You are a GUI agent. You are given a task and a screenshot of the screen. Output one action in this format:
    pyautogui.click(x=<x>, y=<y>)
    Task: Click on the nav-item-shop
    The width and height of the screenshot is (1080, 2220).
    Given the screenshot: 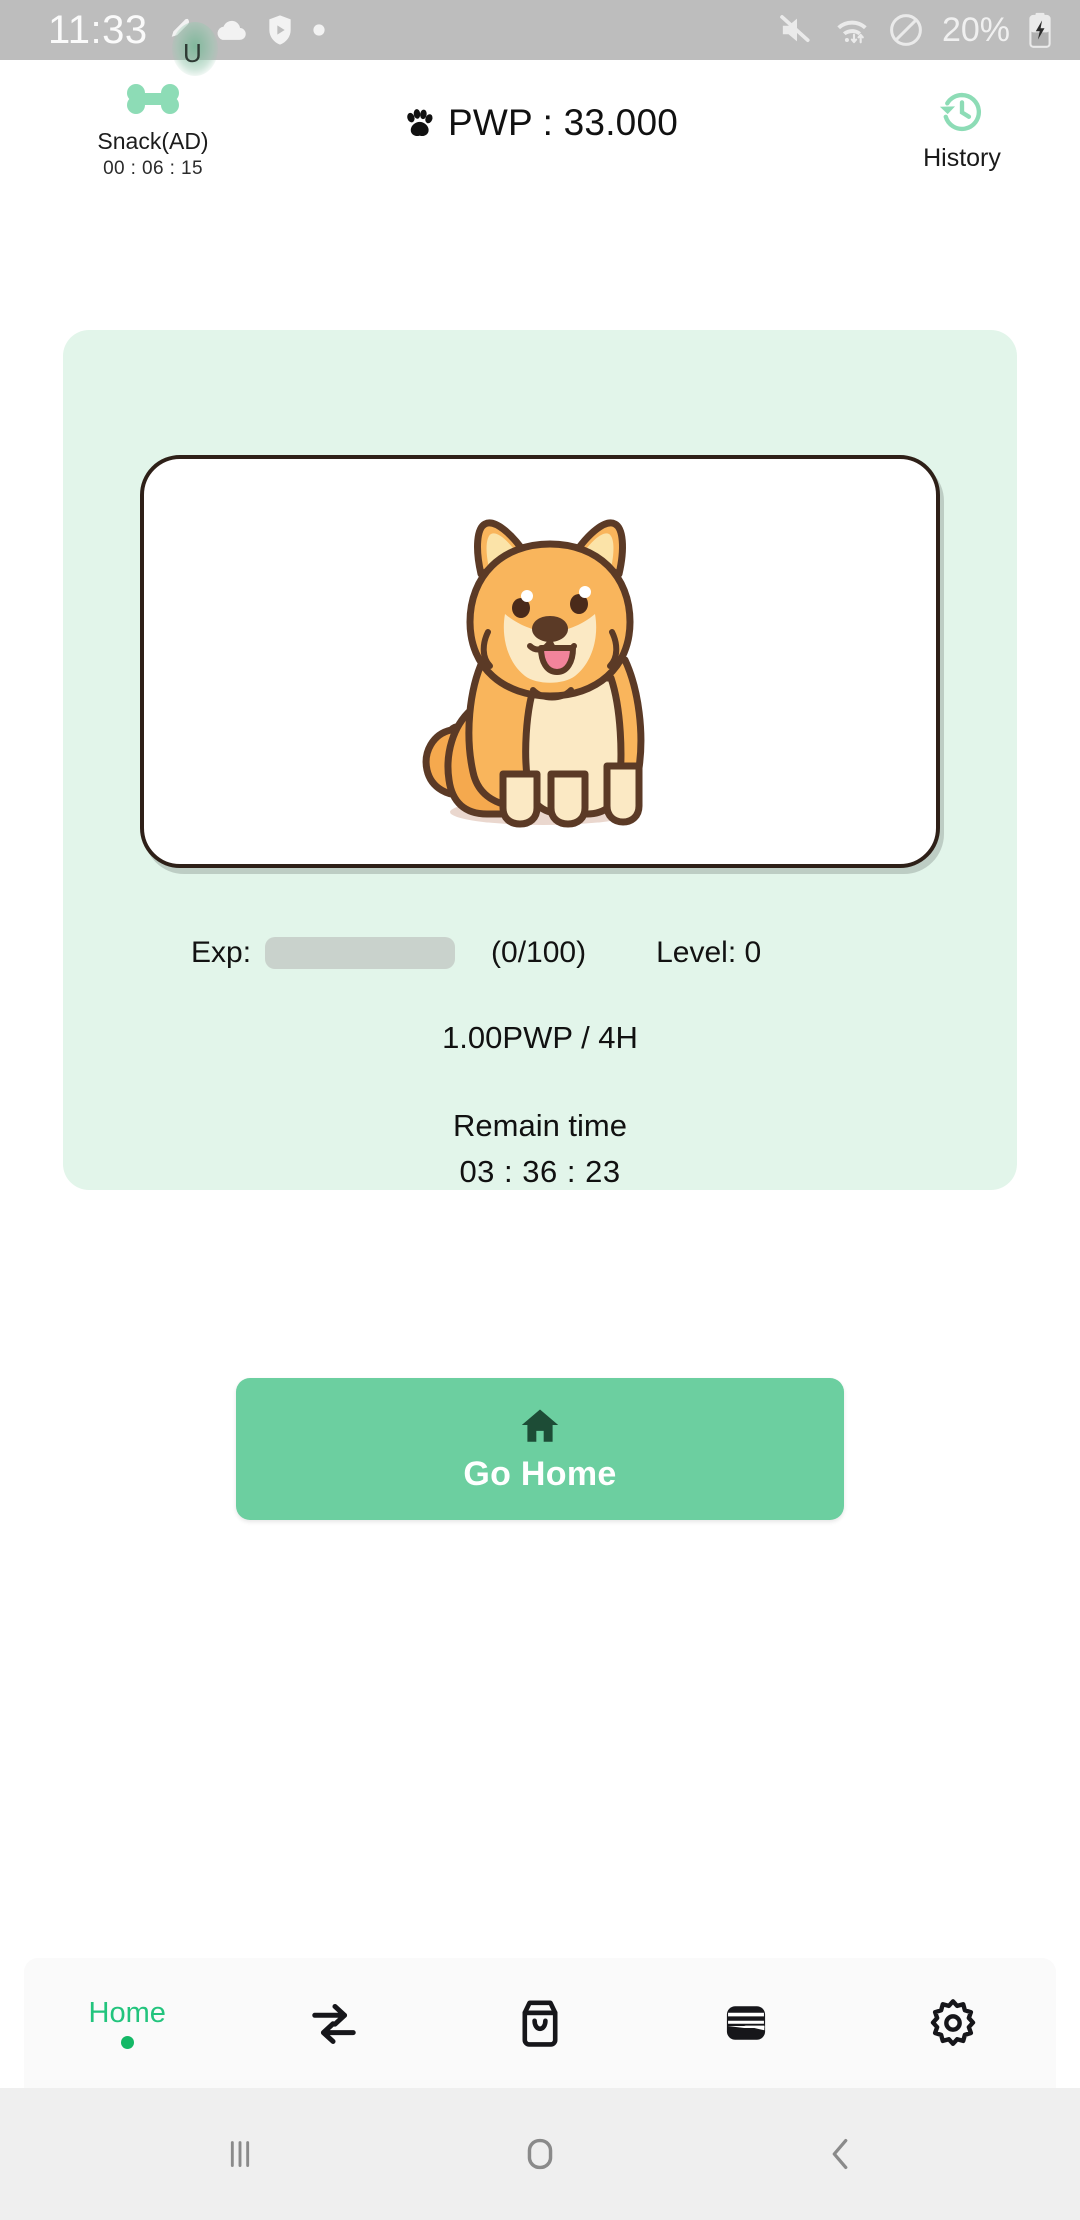 What is the action you would take?
    pyautogui.click(x=540, y=2023)
    